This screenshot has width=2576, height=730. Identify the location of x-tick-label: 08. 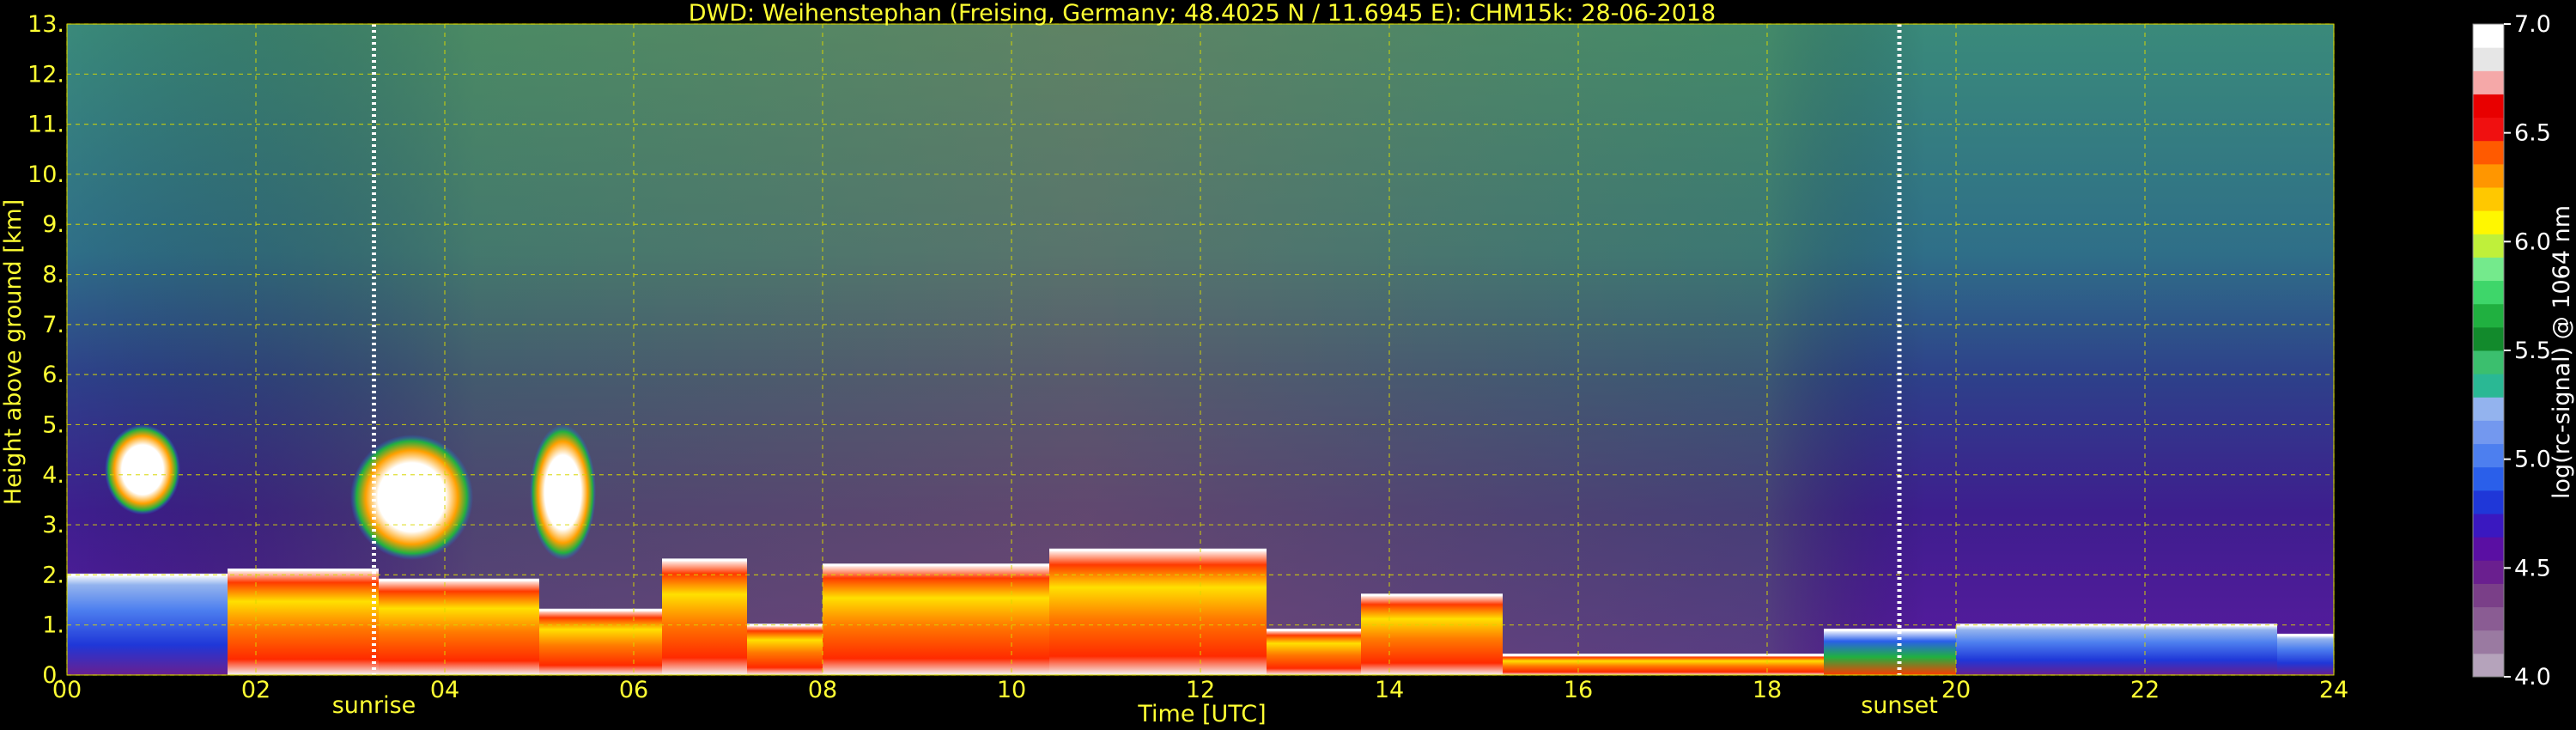
(823, 690).